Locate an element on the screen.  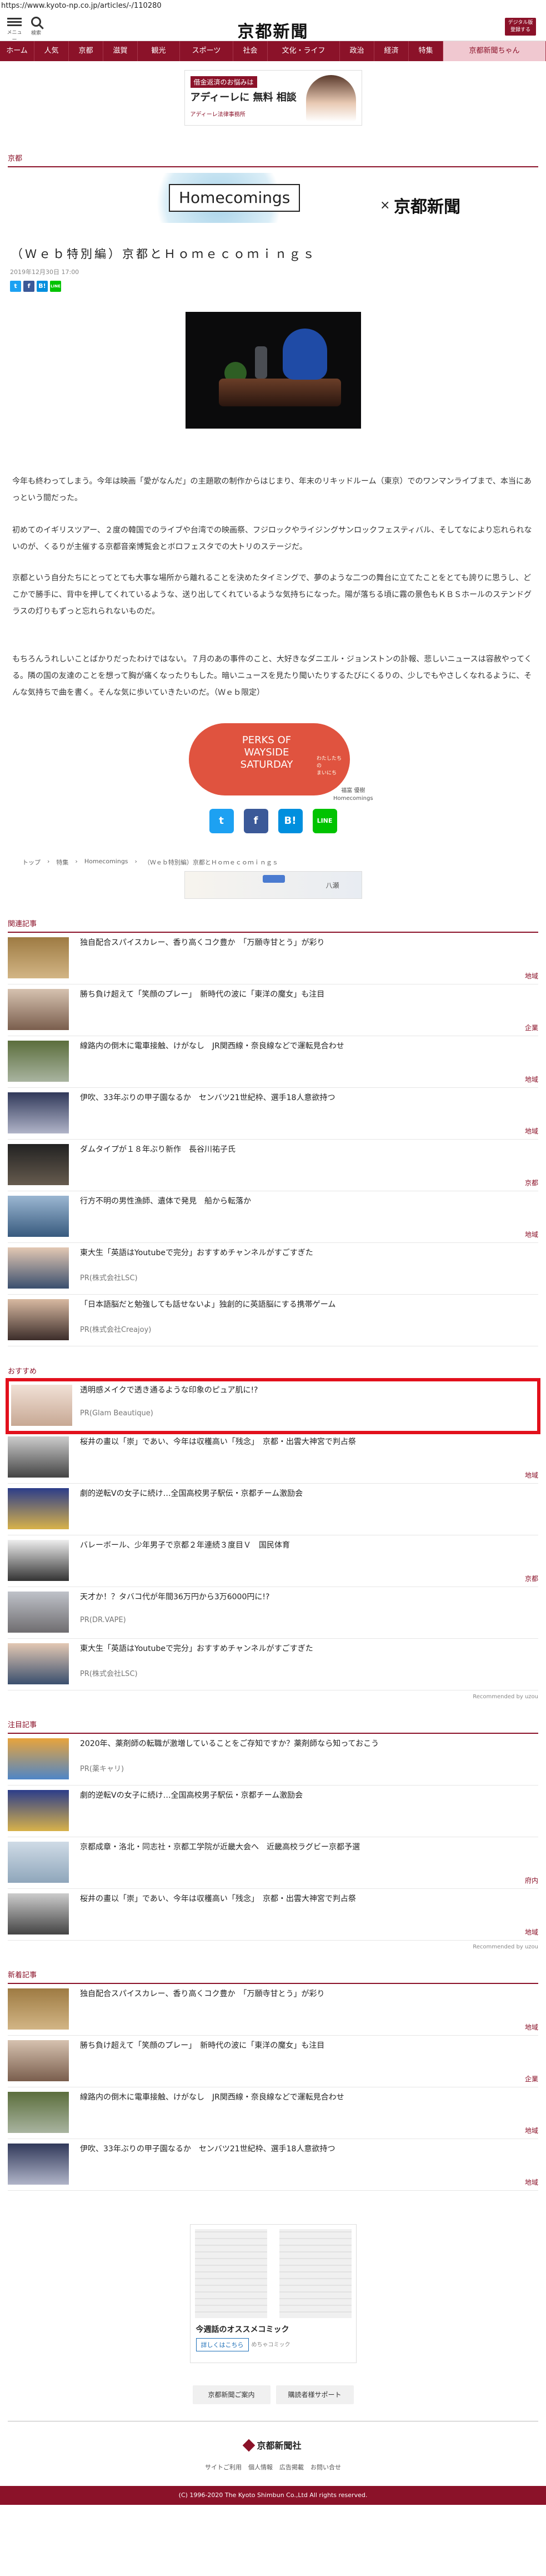
photo-bottle is located at coordinates (260, 363).